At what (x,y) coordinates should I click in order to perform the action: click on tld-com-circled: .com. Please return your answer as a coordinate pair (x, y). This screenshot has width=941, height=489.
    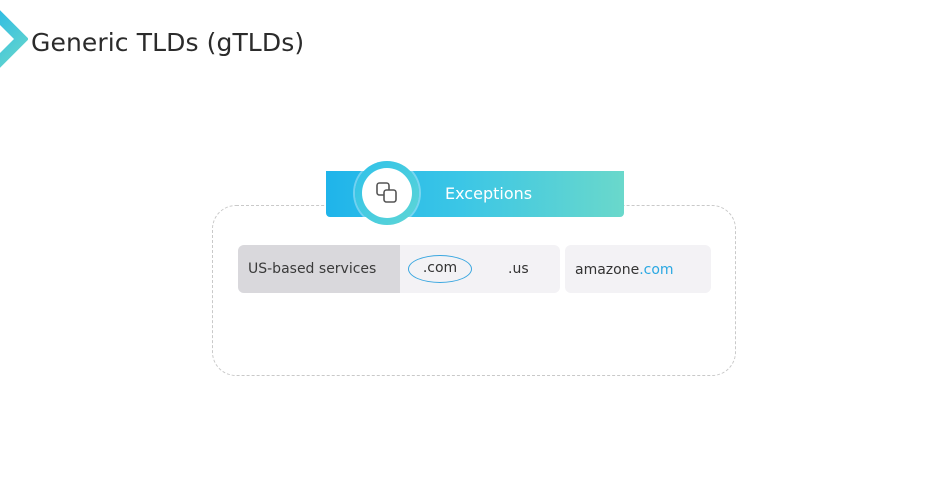
    Looking at the image, I should click on (440, 269).